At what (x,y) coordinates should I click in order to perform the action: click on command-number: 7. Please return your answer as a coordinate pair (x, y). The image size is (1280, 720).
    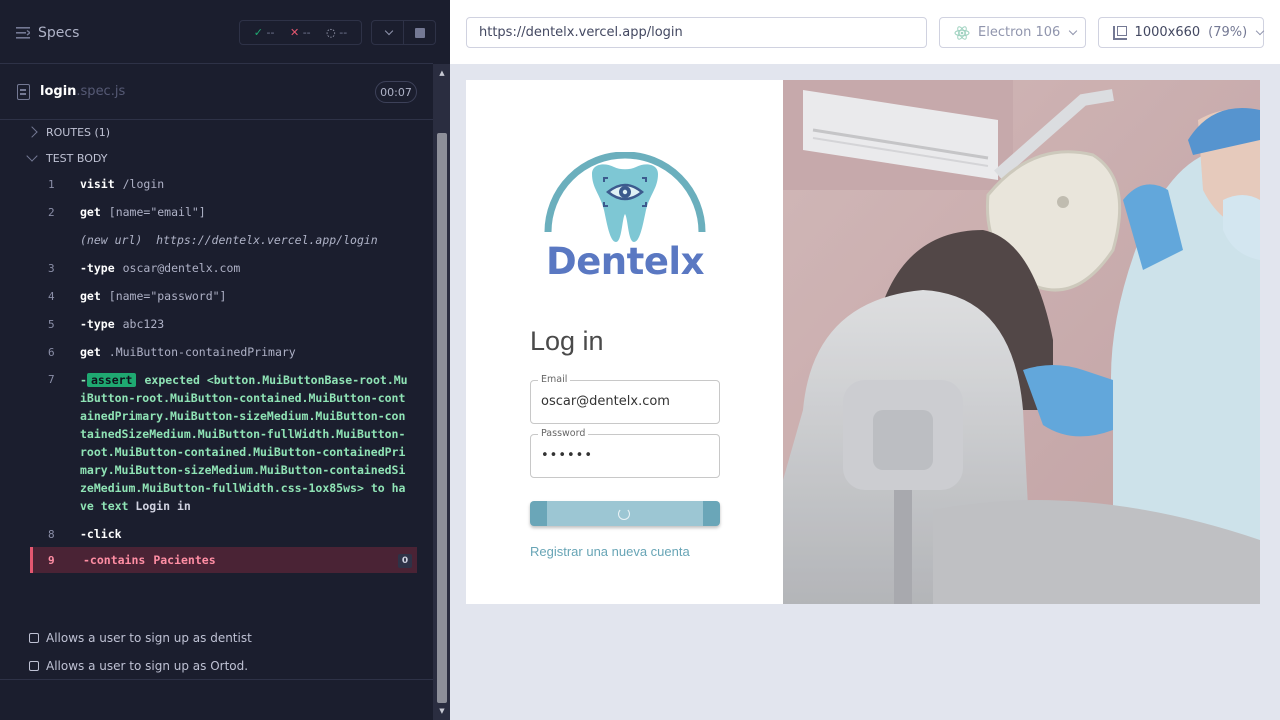
    Looking at the image, I should click on (51, 379).